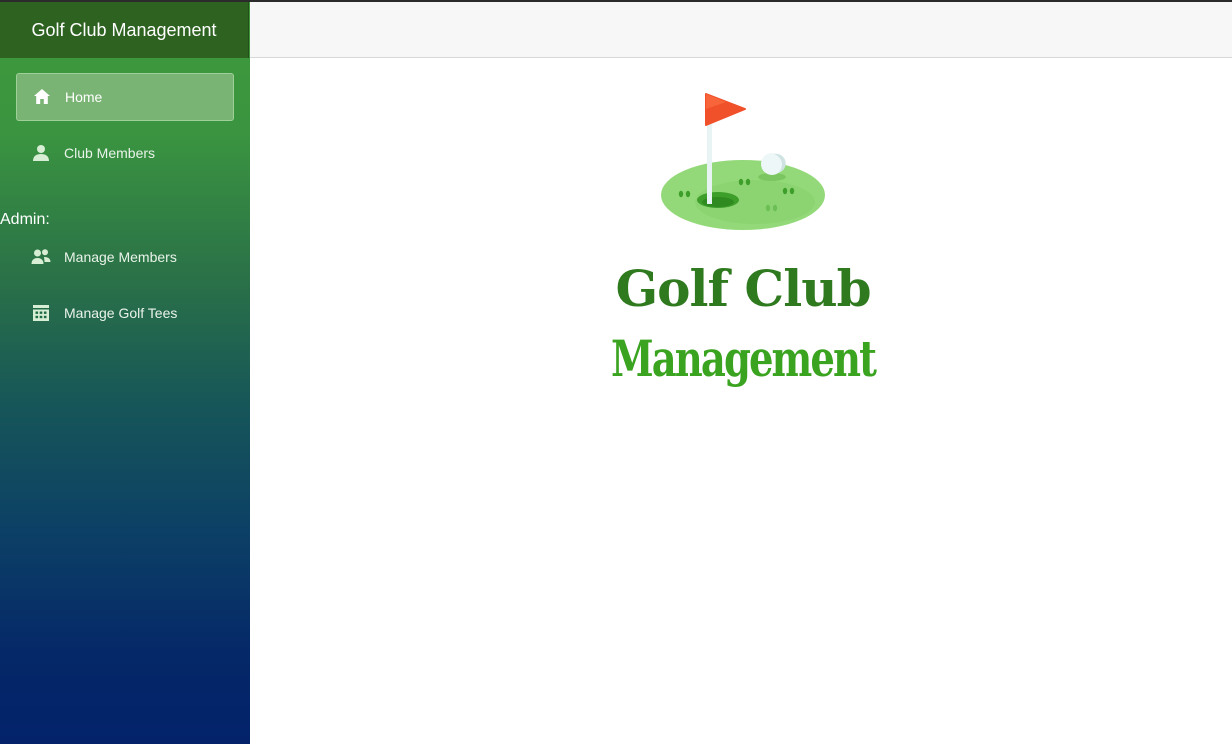 This screenshot has height=744, width=1232. Describe the element at coordinates (84, 97) in the screenshot. I see `sidebar-item-label: Home` at that location.